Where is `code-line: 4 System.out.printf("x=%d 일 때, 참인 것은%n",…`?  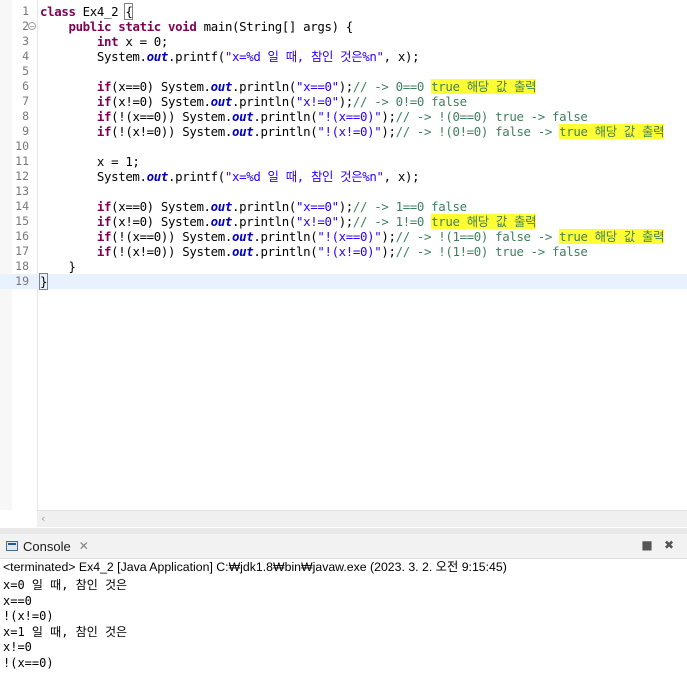
code-line: 4 System.out.printf("x=%d 일 때, 참인 것은%n",… is located at coordinates (343, 56).